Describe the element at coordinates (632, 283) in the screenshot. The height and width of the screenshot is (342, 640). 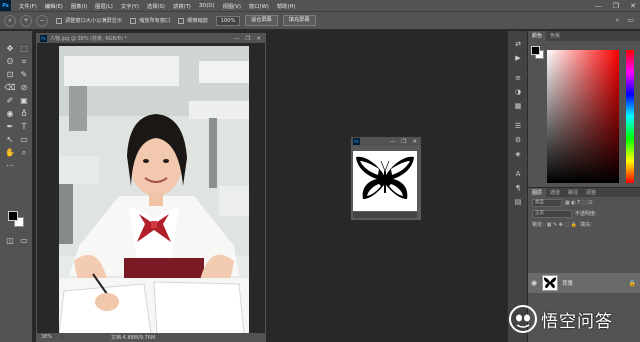
I see `layer-lock-icon: 🔒` at that location.